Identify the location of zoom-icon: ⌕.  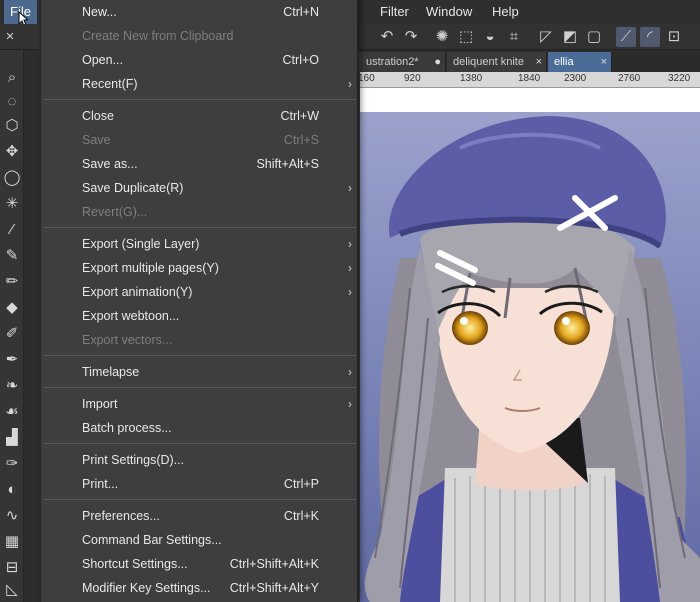
(12, 78).